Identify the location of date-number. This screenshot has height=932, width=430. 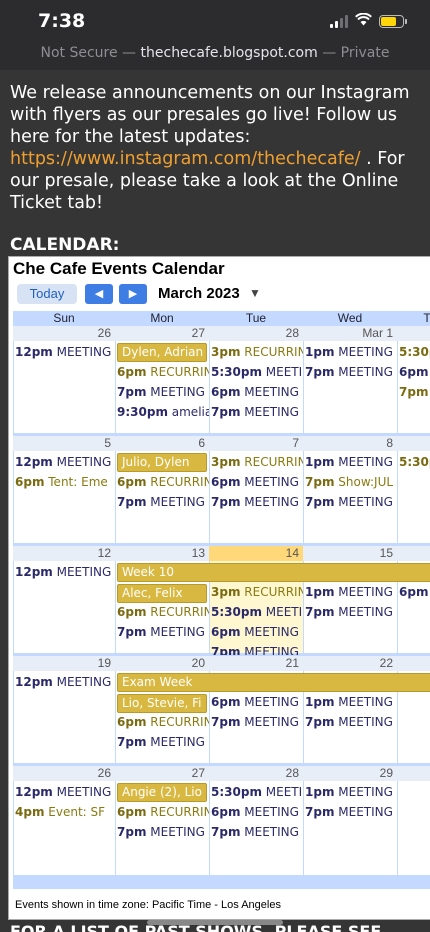
(413, 553).